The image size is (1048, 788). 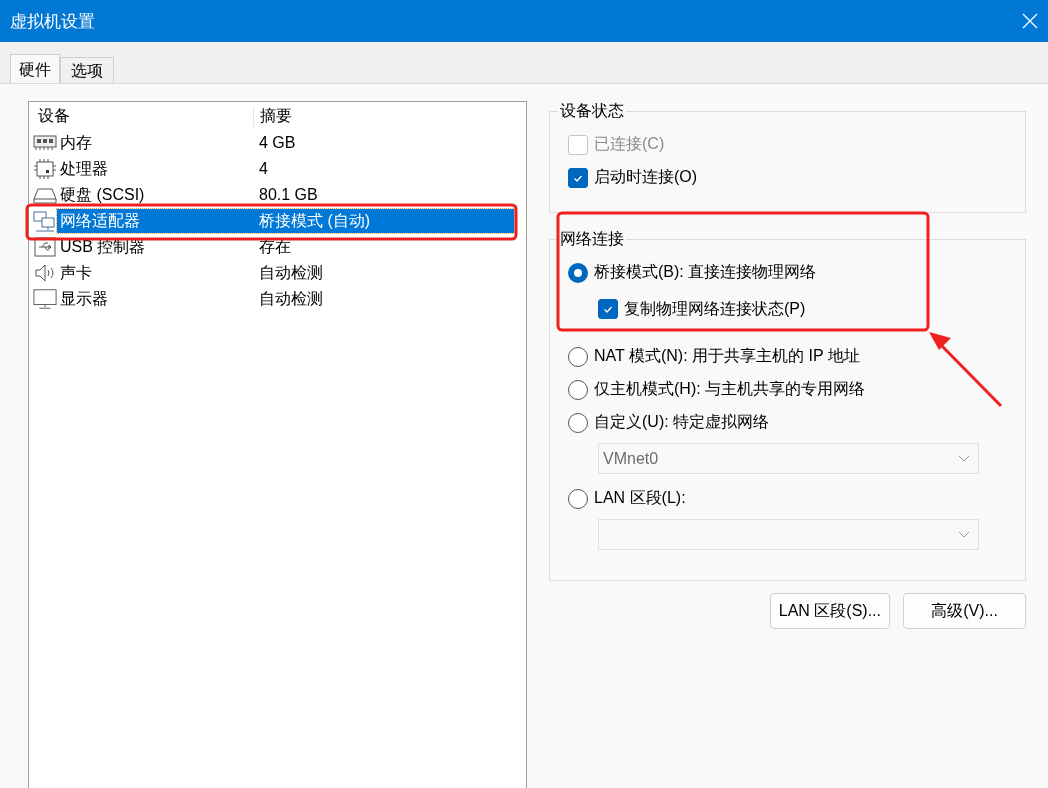 What do you see at coordinates (727, 356) in the screenshot?
I see `radio-label: NAT 模式(N): 用于共享主机的 IP 地址` at bounding box center [727, 356].